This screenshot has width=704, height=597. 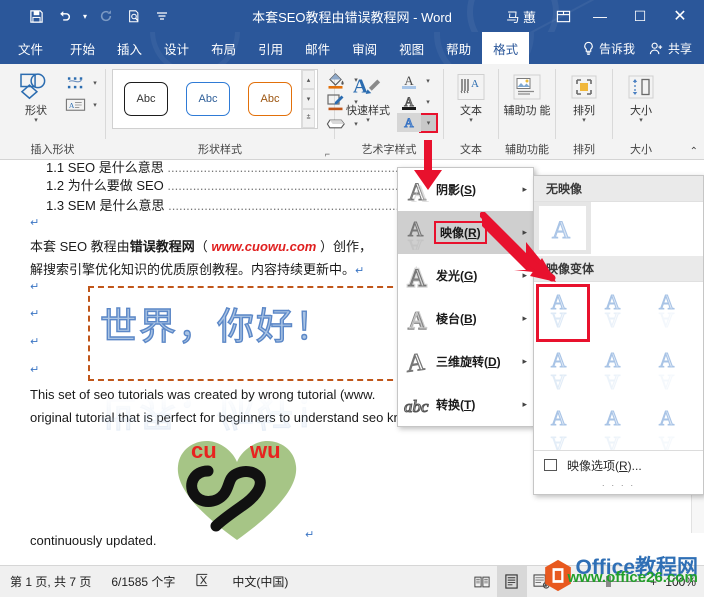 I want to click on collapse-ribbon-icon: ⌃, so click(x=694, y=151).